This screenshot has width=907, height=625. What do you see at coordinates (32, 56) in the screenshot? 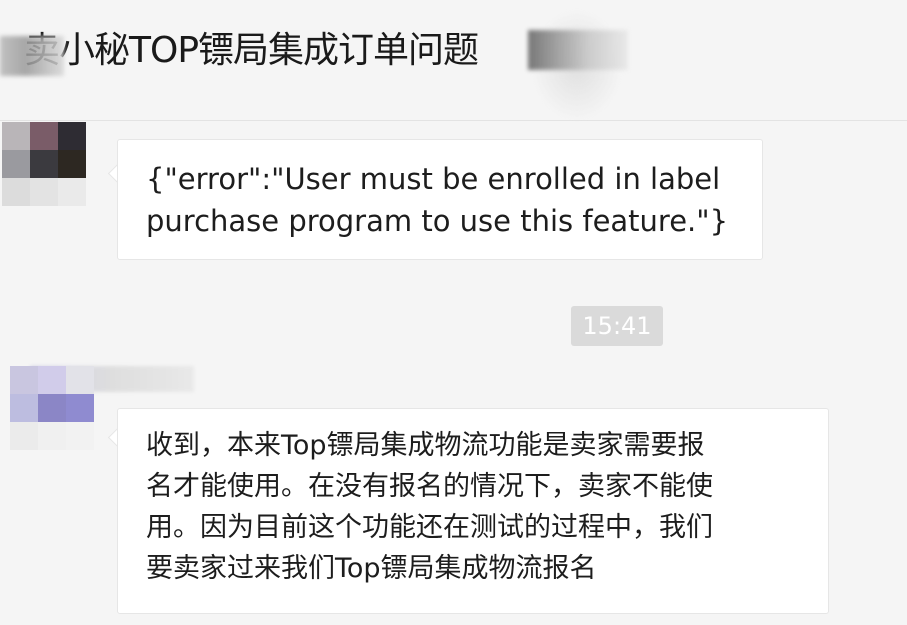
I see `redacted-title-prefix` at bounding box center [32, 56].